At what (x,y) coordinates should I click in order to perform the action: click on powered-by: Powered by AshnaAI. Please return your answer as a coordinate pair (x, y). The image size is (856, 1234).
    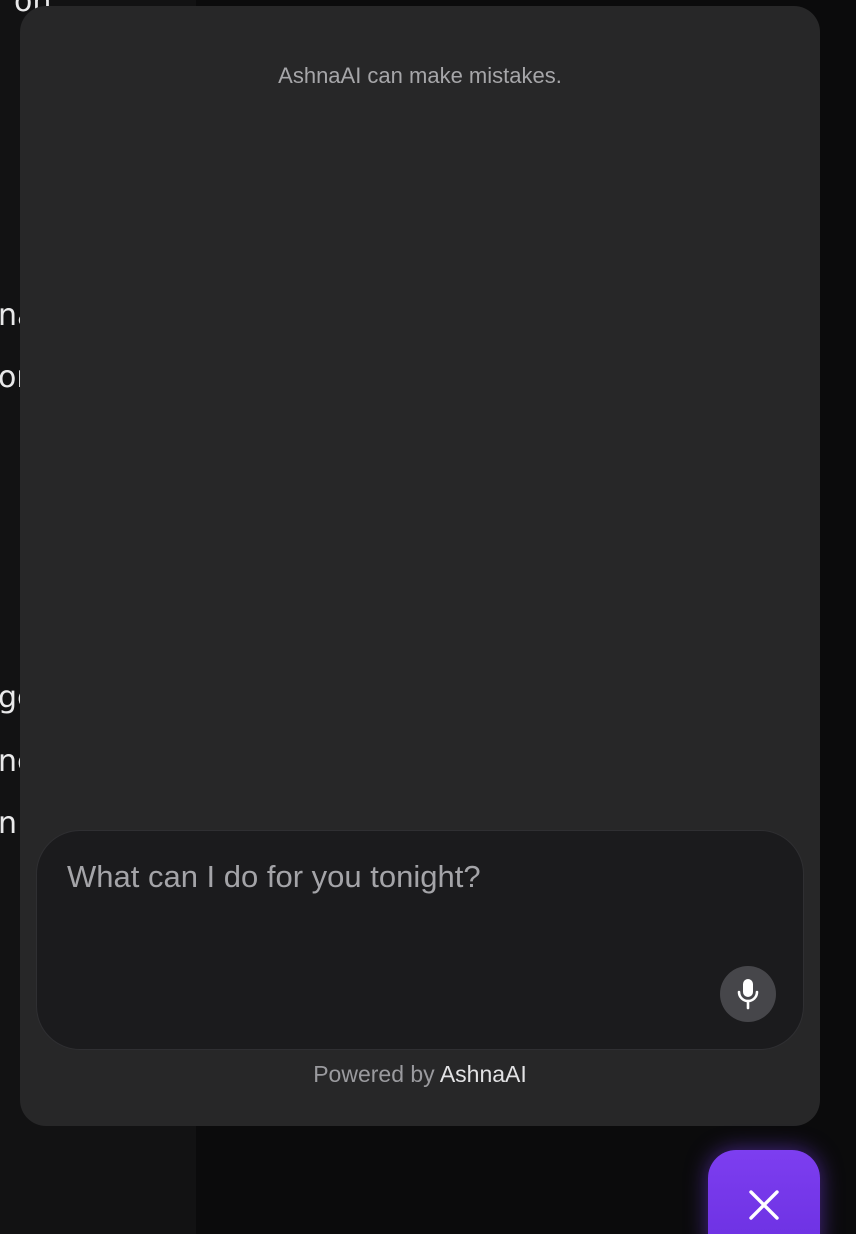
    Looking at the image, I should click on (420, 1074).